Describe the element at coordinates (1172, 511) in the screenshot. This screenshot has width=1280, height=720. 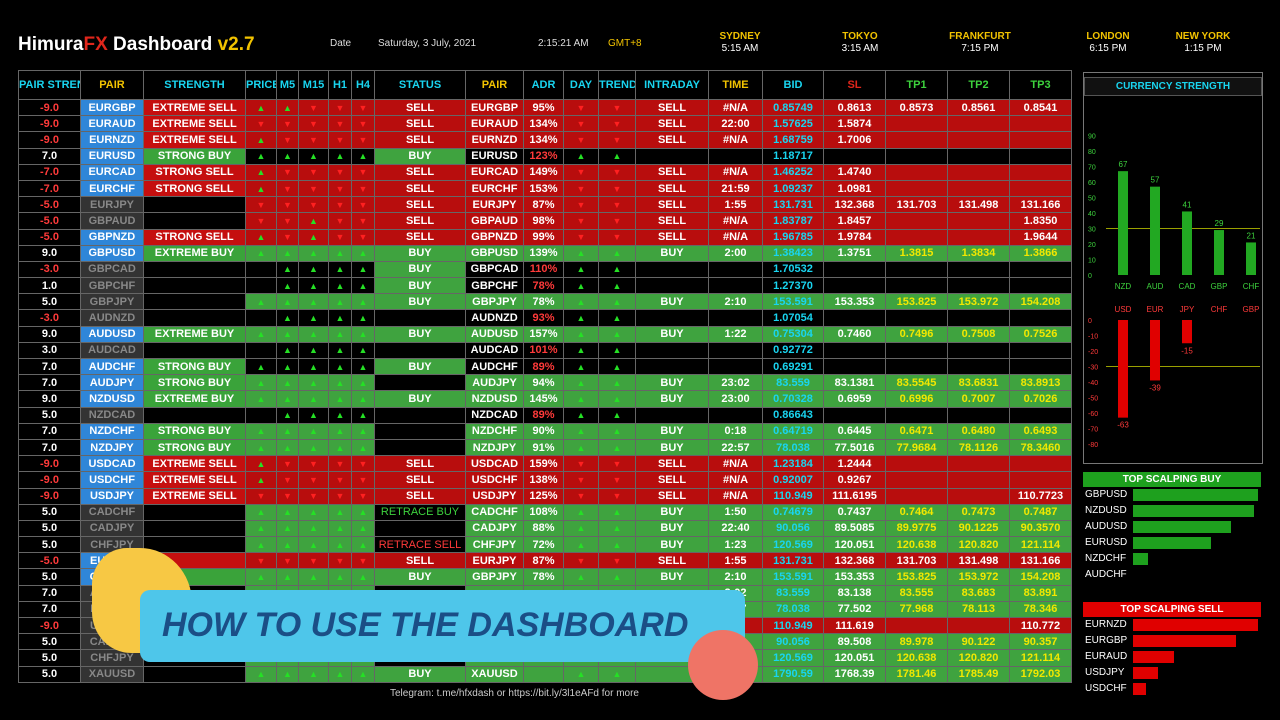
I see `scalp-row: NZDUSD` at that location.